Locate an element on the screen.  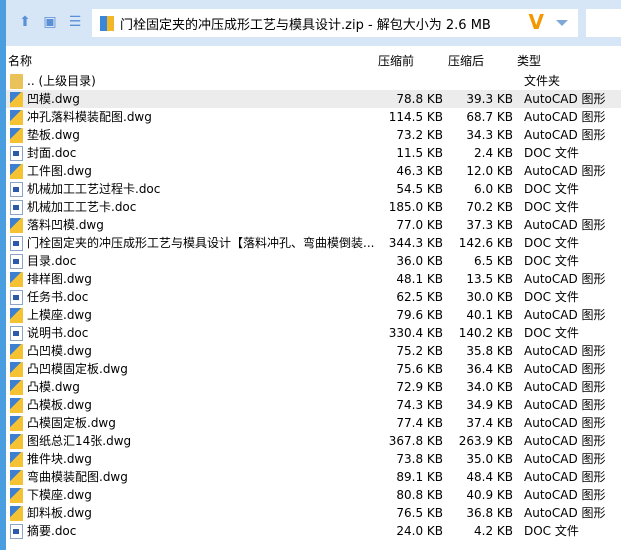
file-name: 凸凹模.dwg is located at coordinates (59, 351).